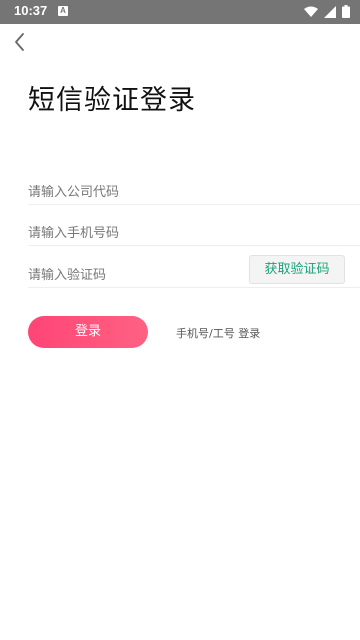 This screenshot has width=360, height=640. What do you see at coordinates (20, 42) in the screenshot?
I see `back-arrow-icon` at bounding box center [20, 42].